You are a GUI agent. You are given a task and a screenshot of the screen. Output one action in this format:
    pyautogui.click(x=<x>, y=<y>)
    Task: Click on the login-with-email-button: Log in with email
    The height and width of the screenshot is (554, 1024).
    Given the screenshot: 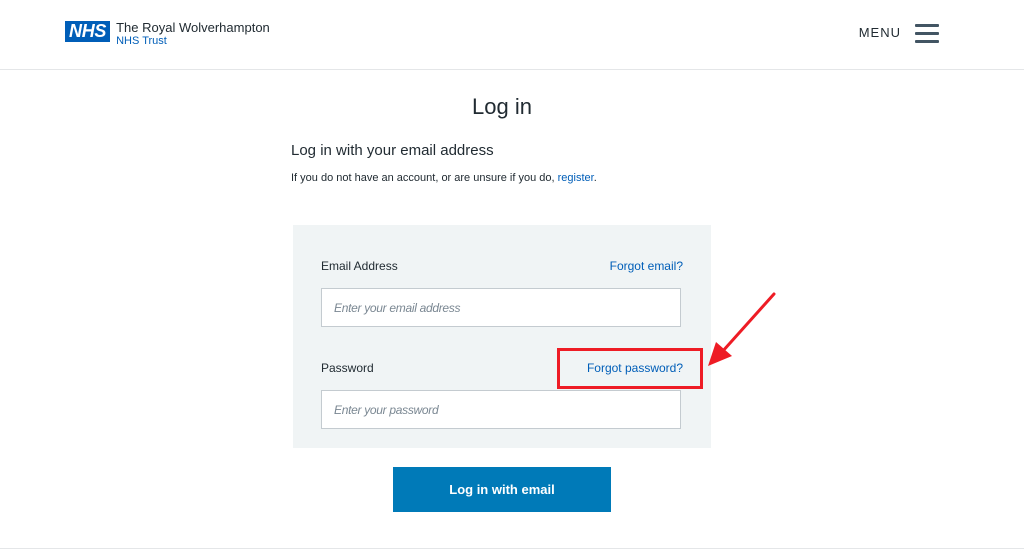 What is the action you would take?
    pyautogui.click(x=502, y=489)
    